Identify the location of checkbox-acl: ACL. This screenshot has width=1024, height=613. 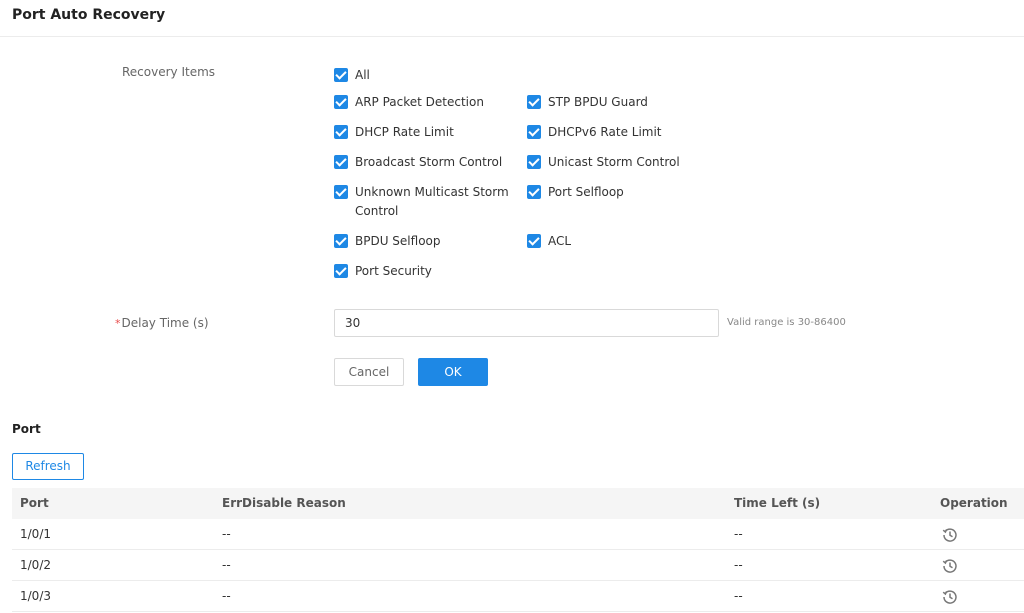
(617, 241).